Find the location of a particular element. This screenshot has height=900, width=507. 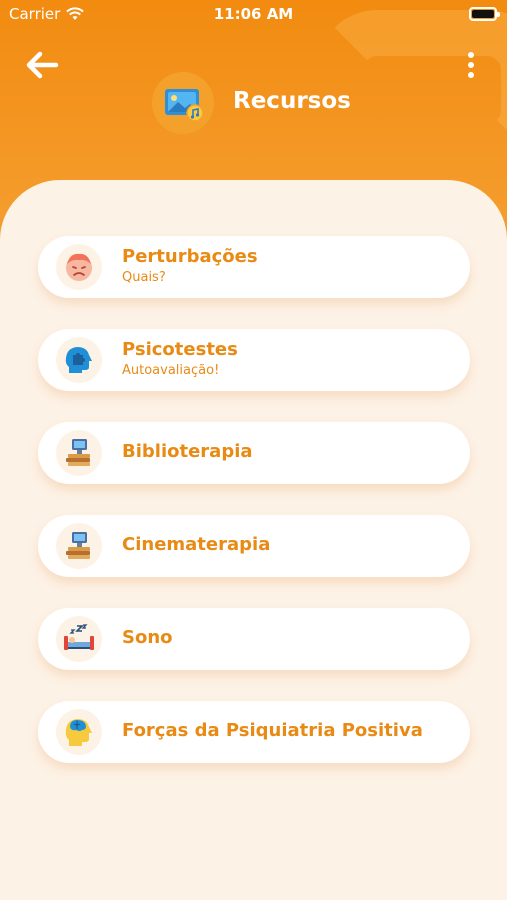

menu-item-label: Cinematerapia is located at coordinates (196, 544).